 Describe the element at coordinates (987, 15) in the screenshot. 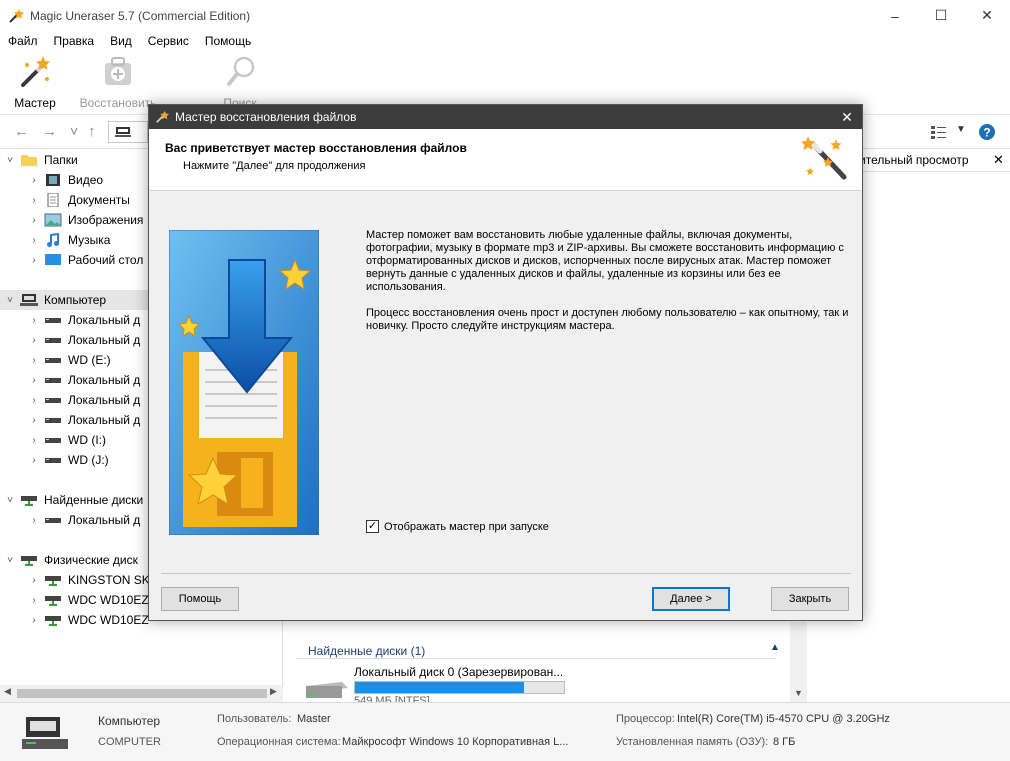

I see `close-window-button: ✕` at that location.